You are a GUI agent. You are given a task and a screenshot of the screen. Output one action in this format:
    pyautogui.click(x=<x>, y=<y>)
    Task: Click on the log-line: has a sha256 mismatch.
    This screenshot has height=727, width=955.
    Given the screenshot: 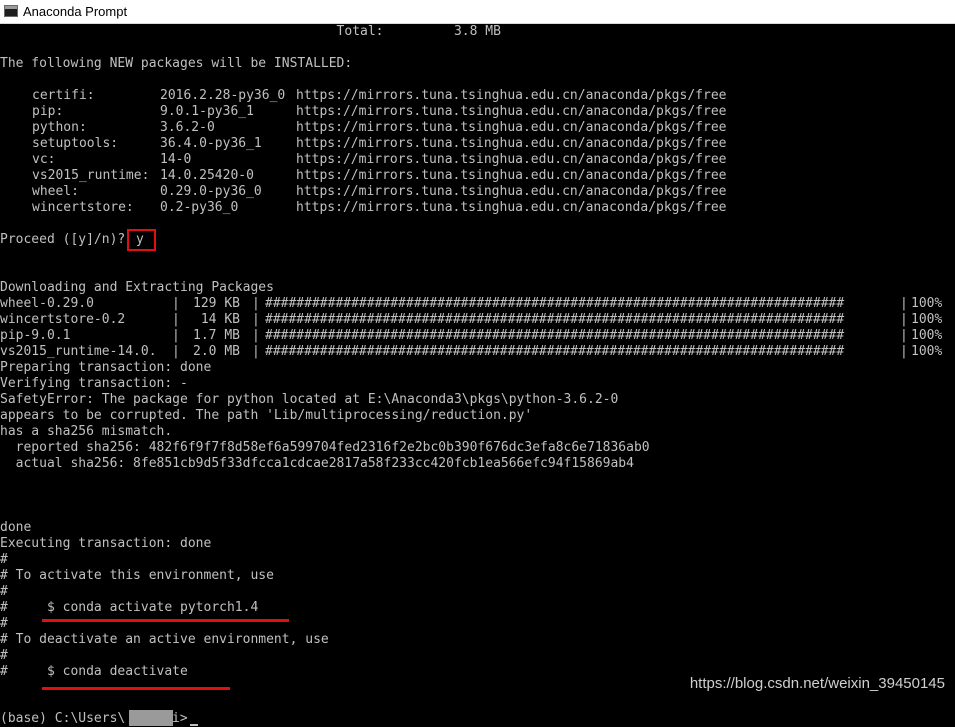 What is the action you would take?
    pyautogui.click(x=86, y=431)
    